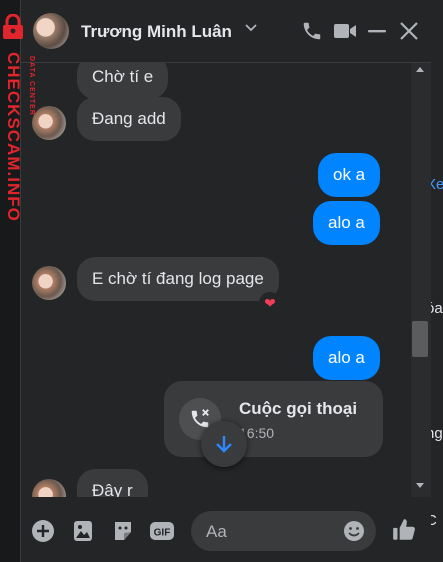 Image resolution: width=443 pixels, height=562 pixels. Describe the element at coordinates (216, 531) in the screenshot. I see `input-placeholder: Aa` at that location.